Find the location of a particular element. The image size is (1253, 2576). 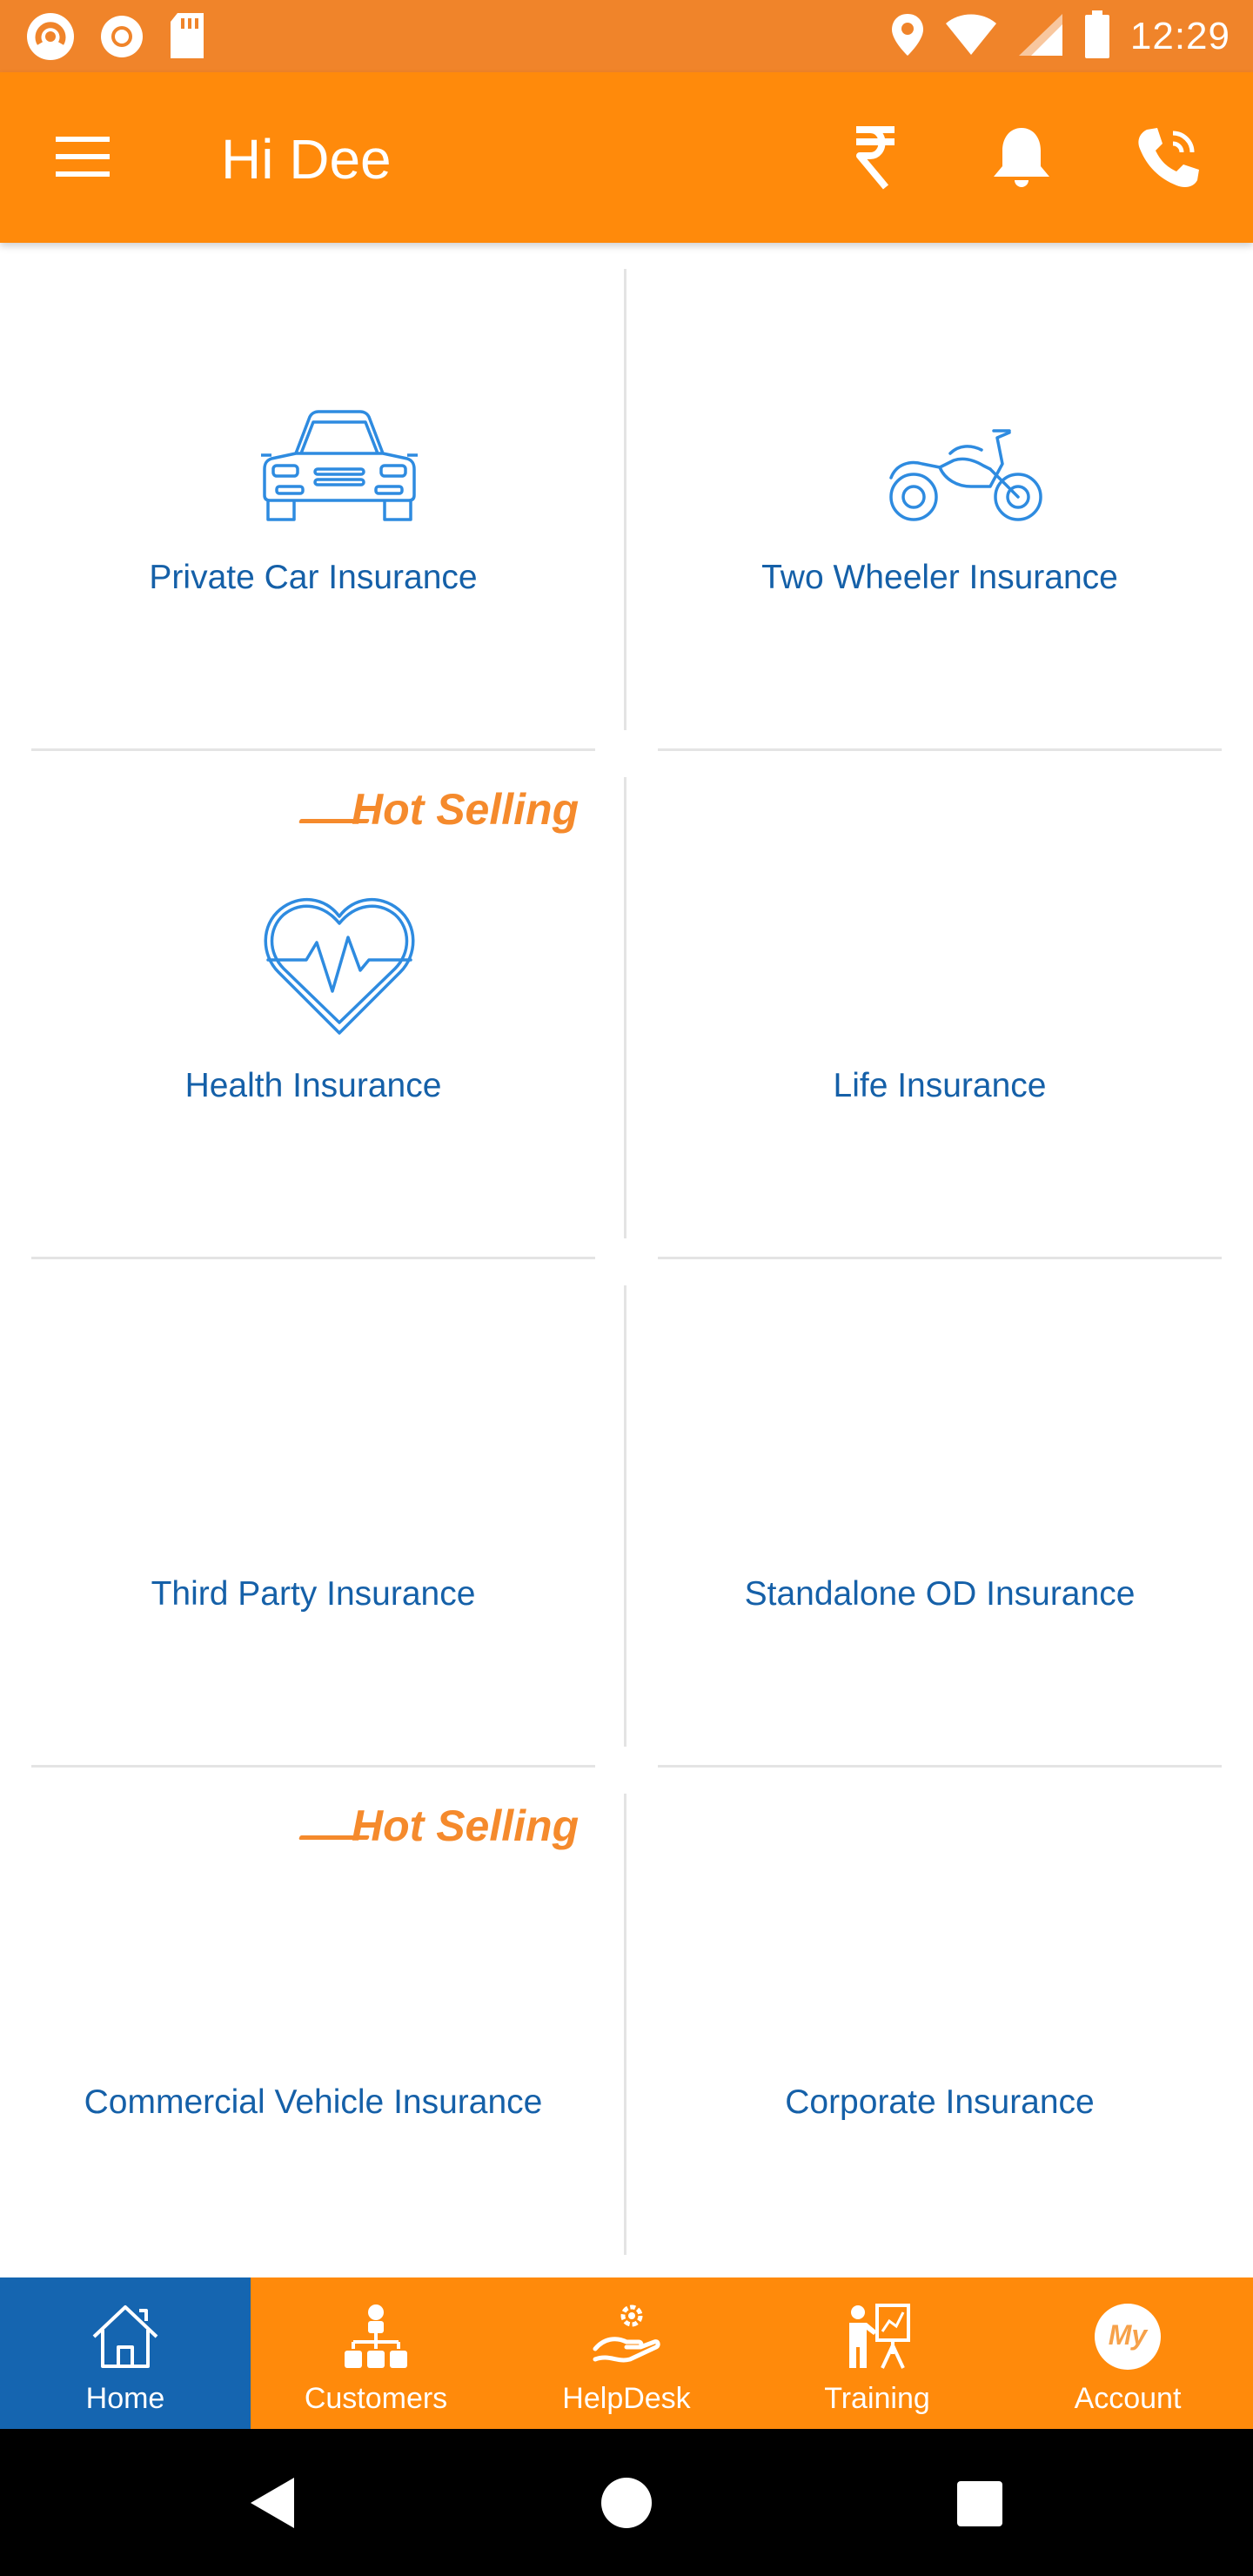

menu-icon is located at coordinates (82, 157).